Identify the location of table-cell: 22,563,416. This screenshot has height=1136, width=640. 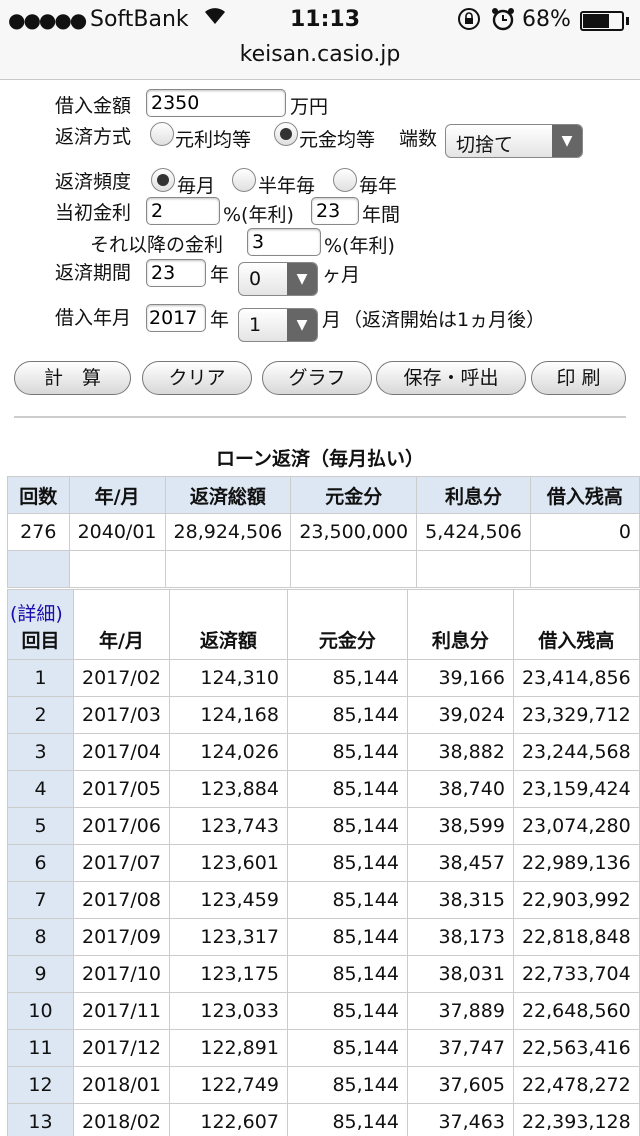
(576, 1048).